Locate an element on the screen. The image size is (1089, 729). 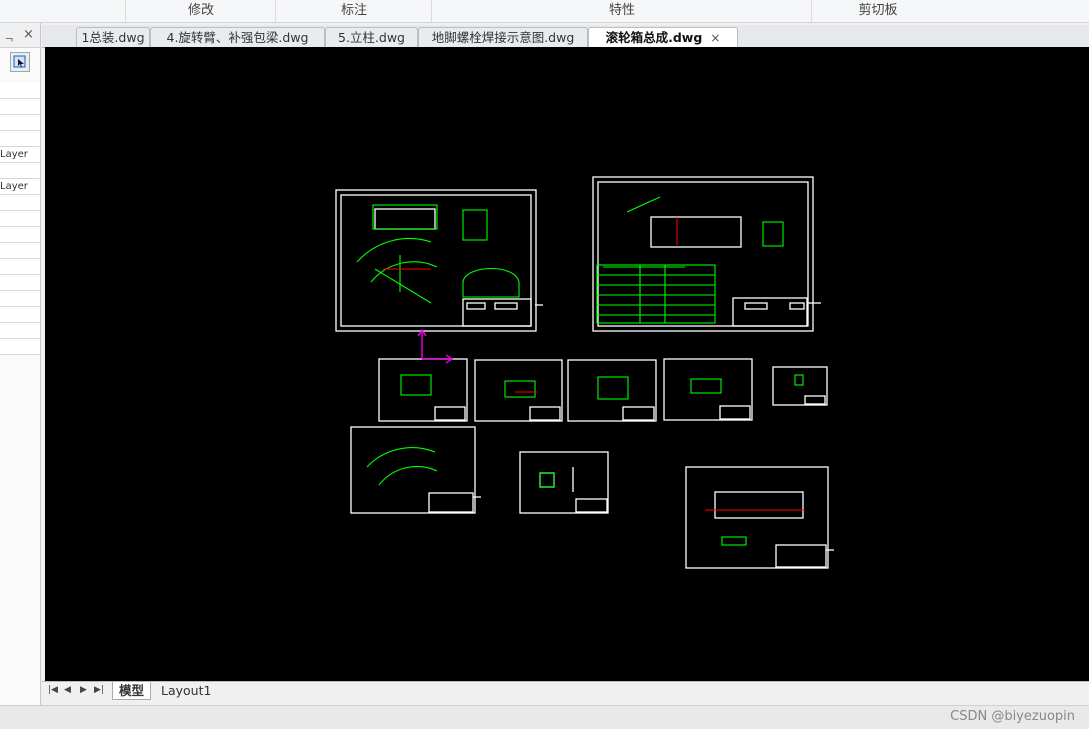
pin-icon: ᆨ is located at coordinates (9, 36).